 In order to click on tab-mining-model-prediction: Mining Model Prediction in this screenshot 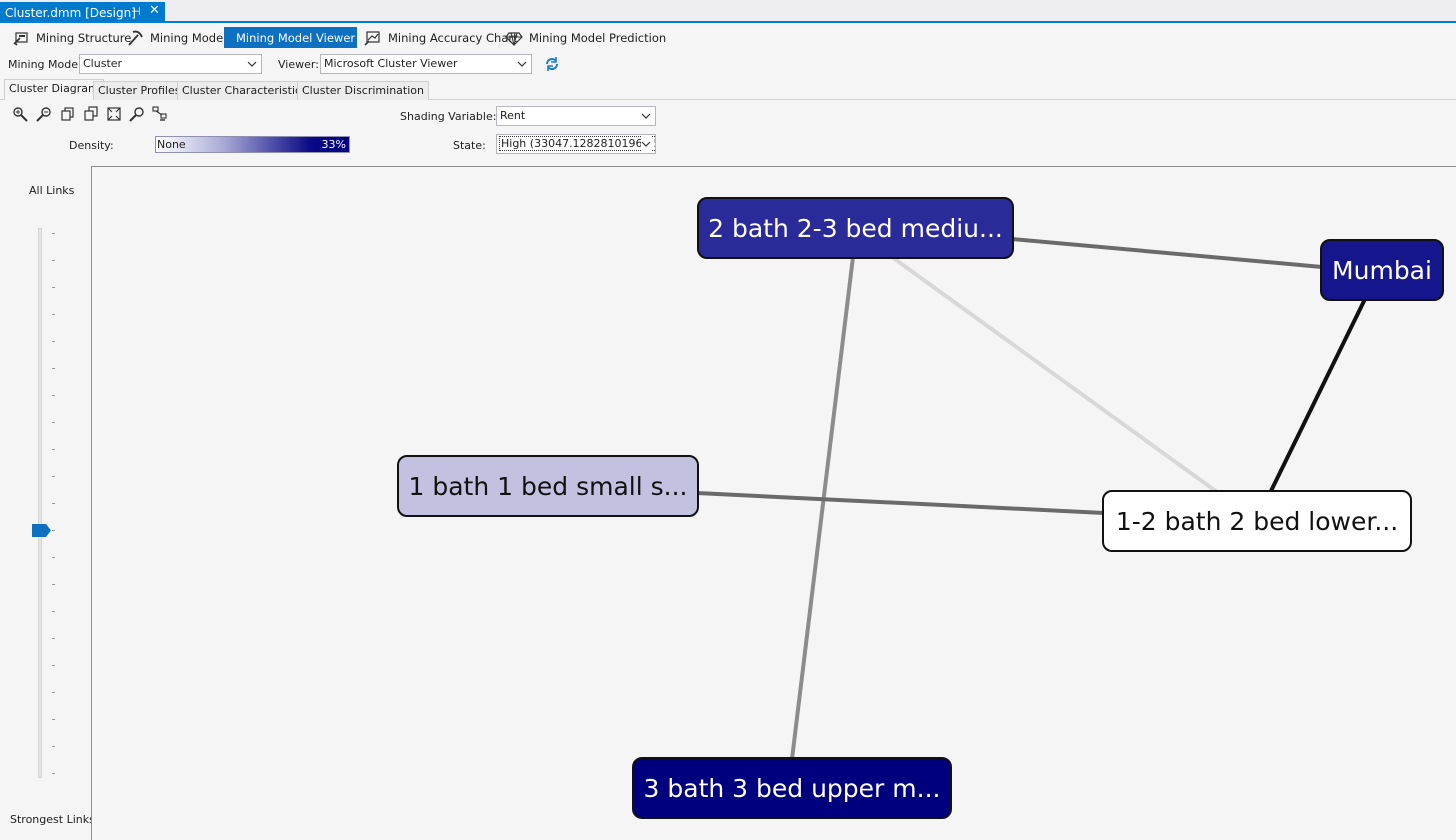, I will do `click(586, 37)`.